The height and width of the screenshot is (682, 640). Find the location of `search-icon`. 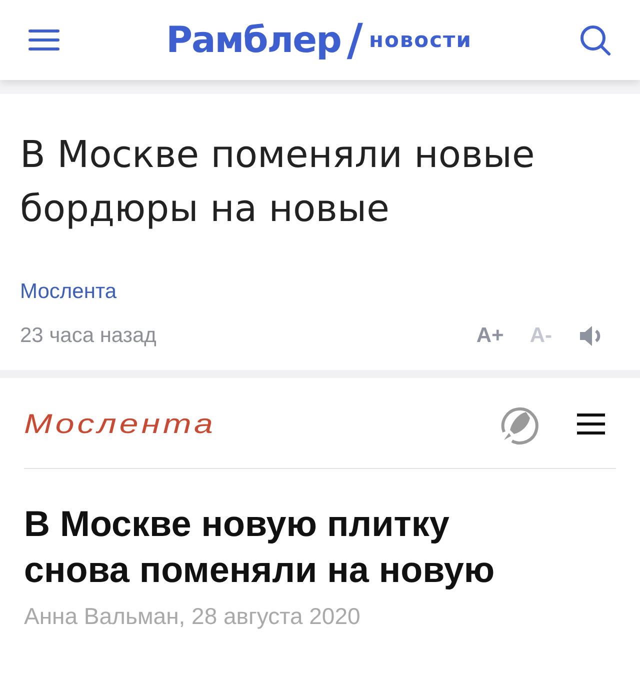

search-icon is located at coordinates (595, 40).